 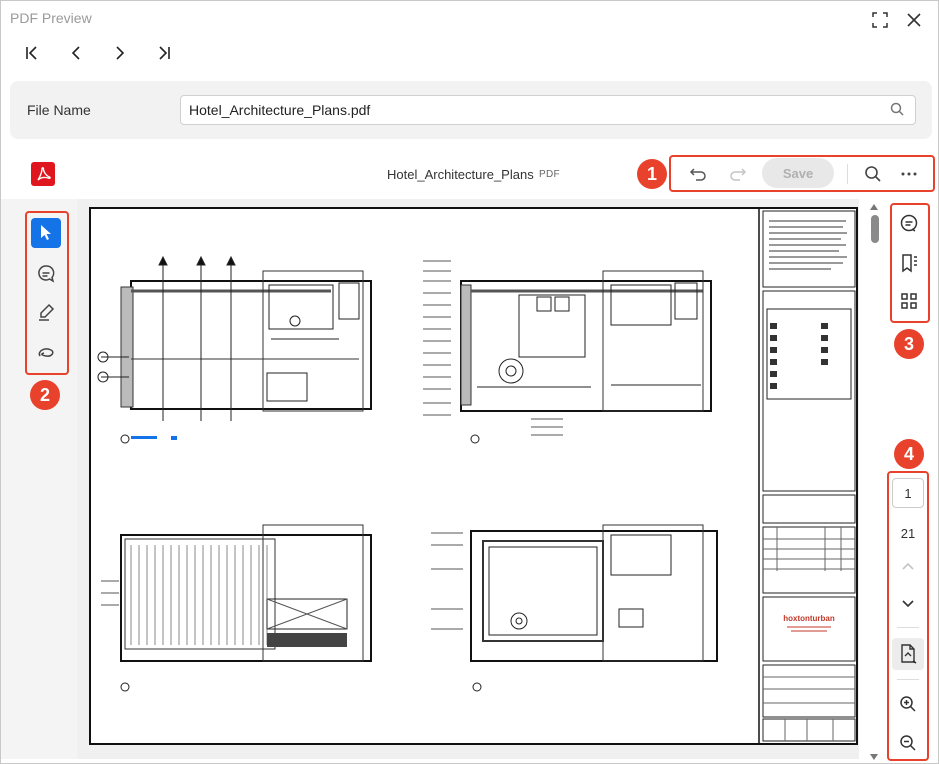 What do you see at coordinates (908, 704) in the screenshot?
I see `zoom-in-icon` at bounding box center [908, 704].